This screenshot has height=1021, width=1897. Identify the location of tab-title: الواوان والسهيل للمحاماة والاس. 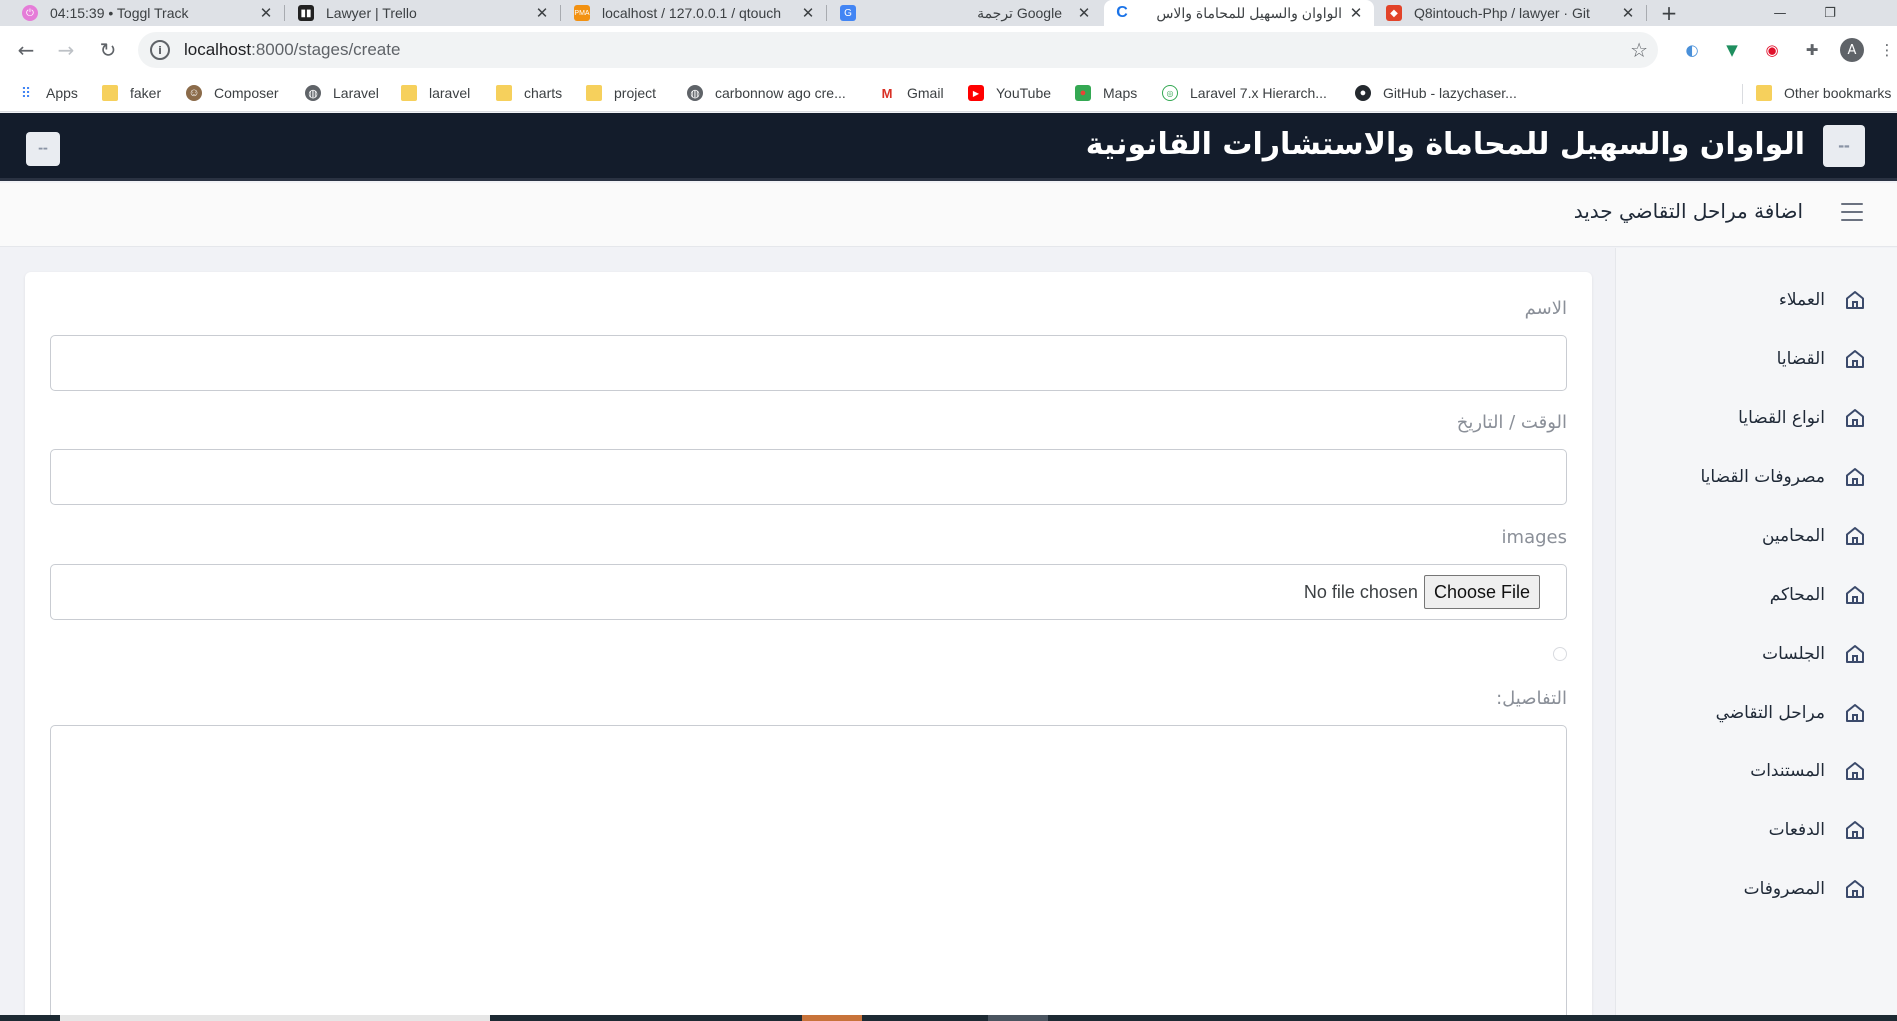
(1249, 12).